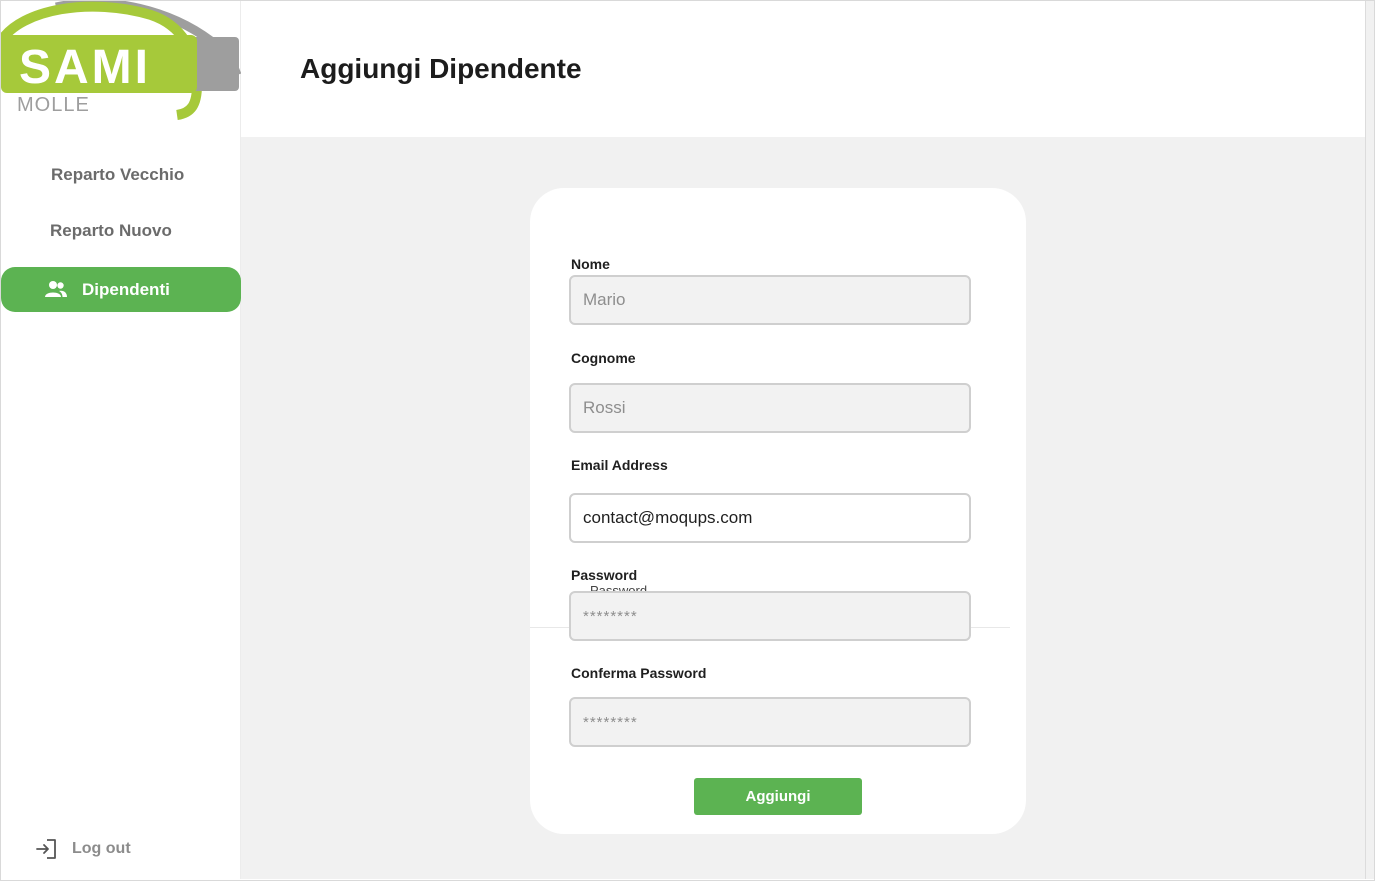 The image size is (1375, 881). What do you see at coordinates (101, 848) in the screenshot?
I see `logout-label: Log out` at bounding box center [101, 848].